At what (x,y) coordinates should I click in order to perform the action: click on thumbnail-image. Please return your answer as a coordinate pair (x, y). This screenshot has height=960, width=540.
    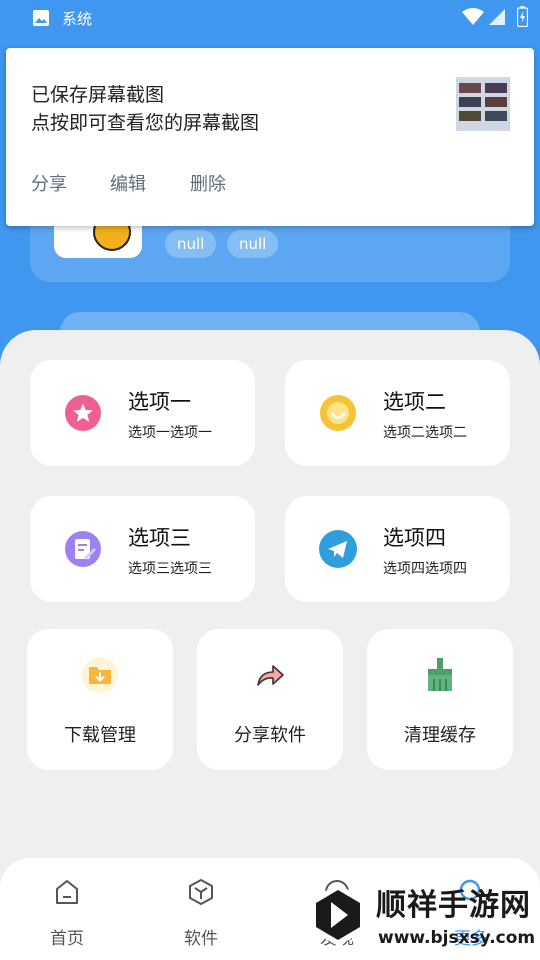
    Looking at the image, I should click on (483, 104).